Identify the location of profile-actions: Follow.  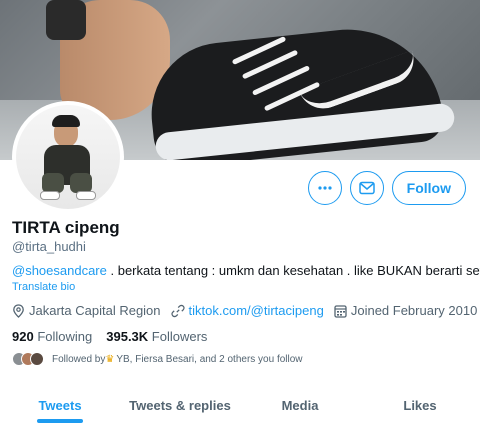
(386, 188).